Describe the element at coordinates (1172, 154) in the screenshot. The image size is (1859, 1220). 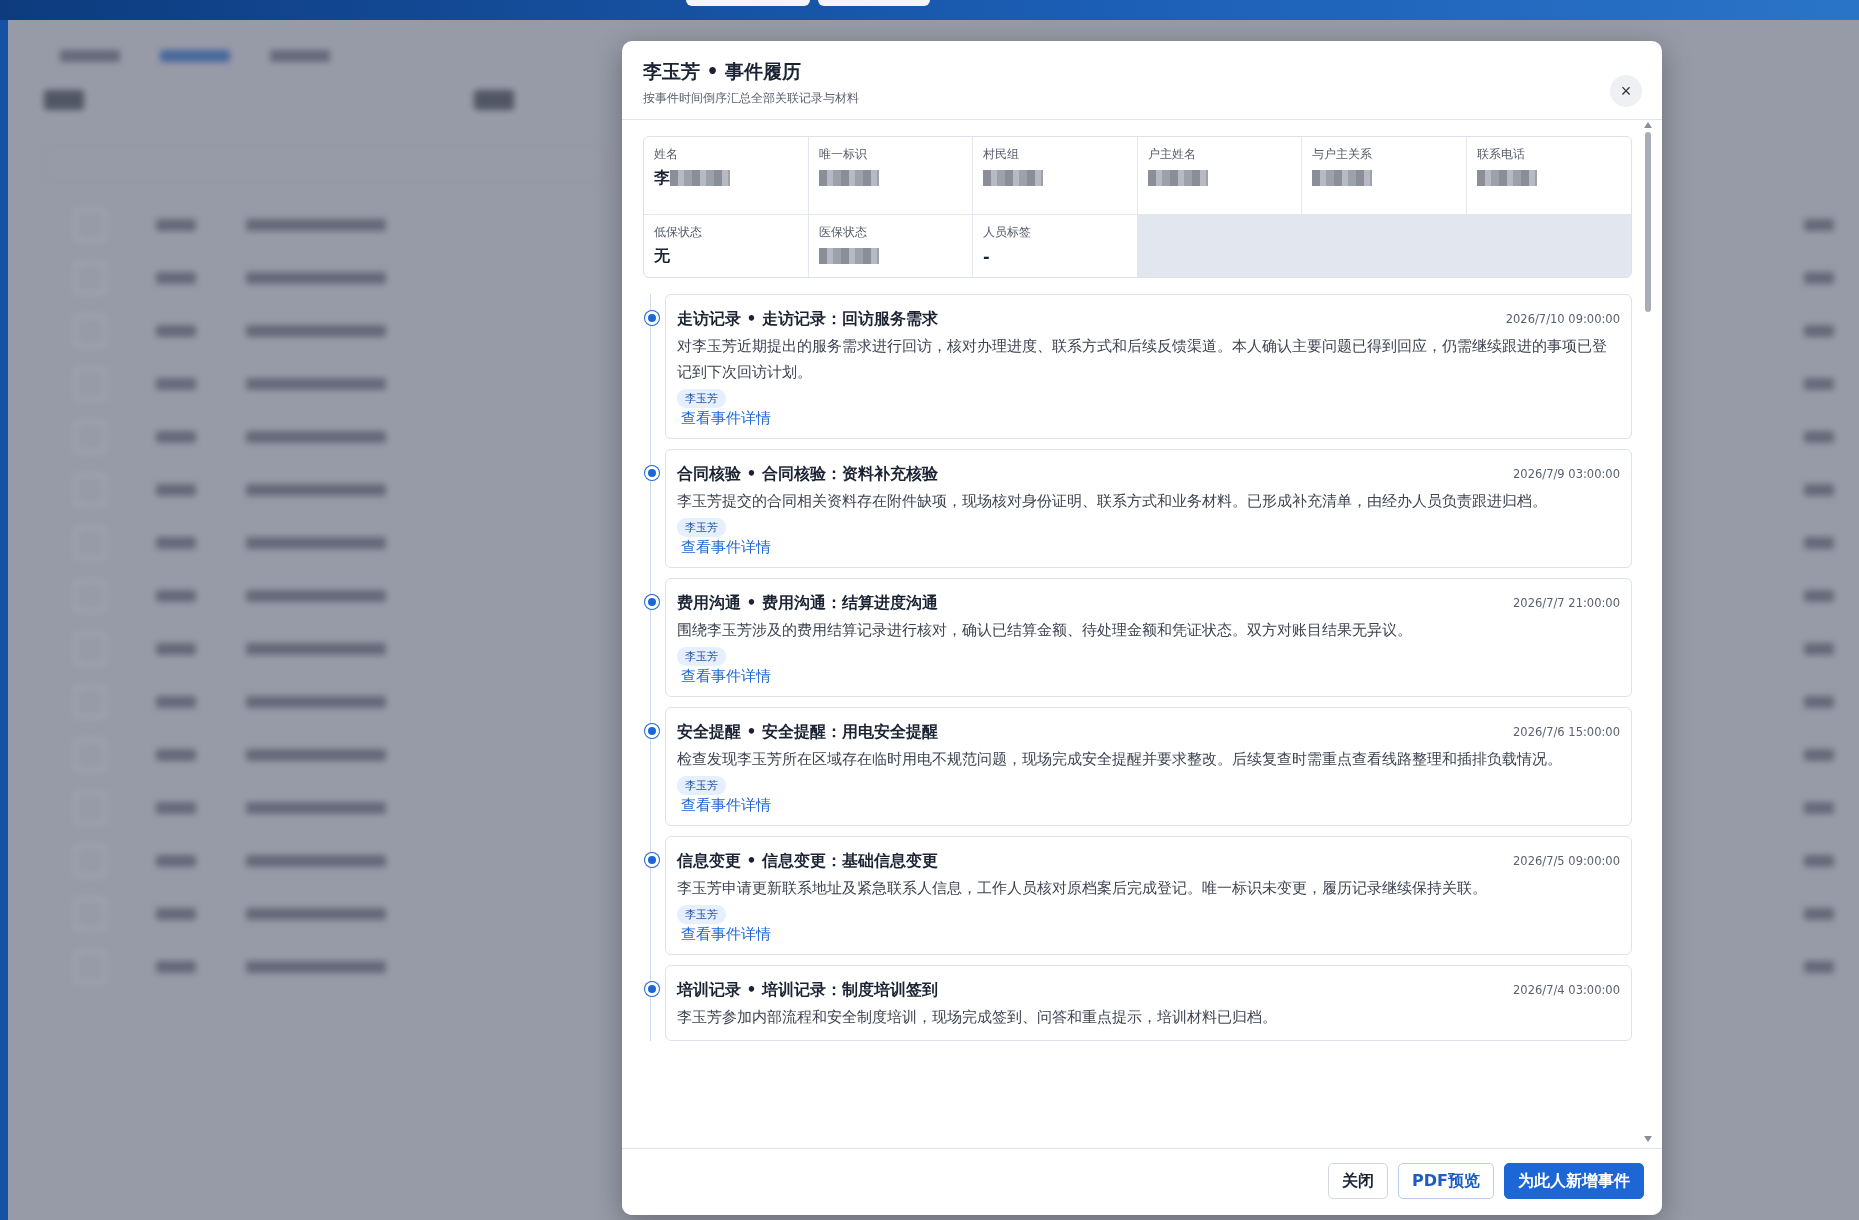
I see `field-label: 户主姓名` at that location.